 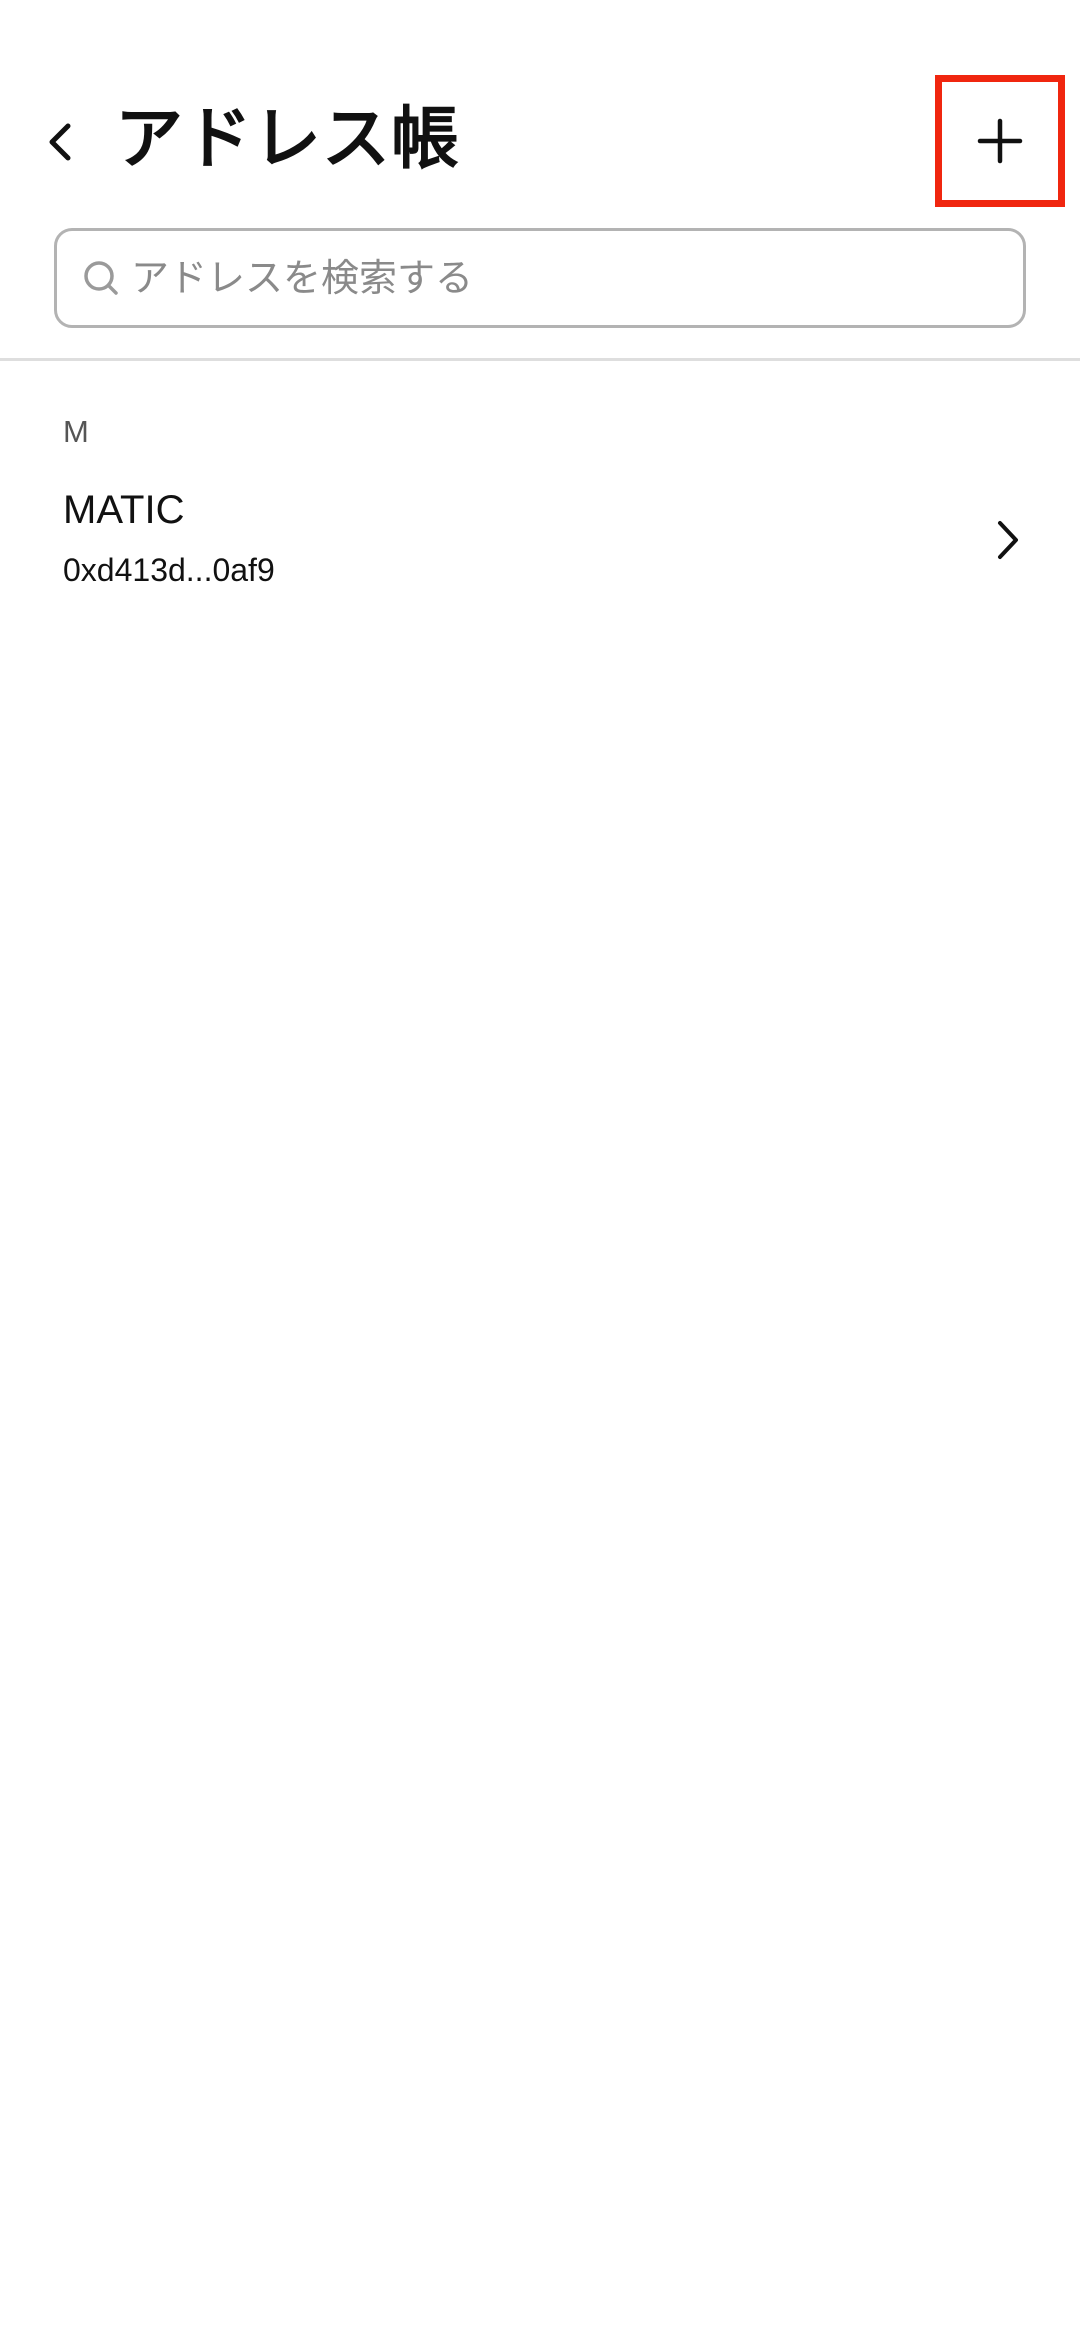 I want to click on page-title: アドレス帳, so click(x=288, y=139).